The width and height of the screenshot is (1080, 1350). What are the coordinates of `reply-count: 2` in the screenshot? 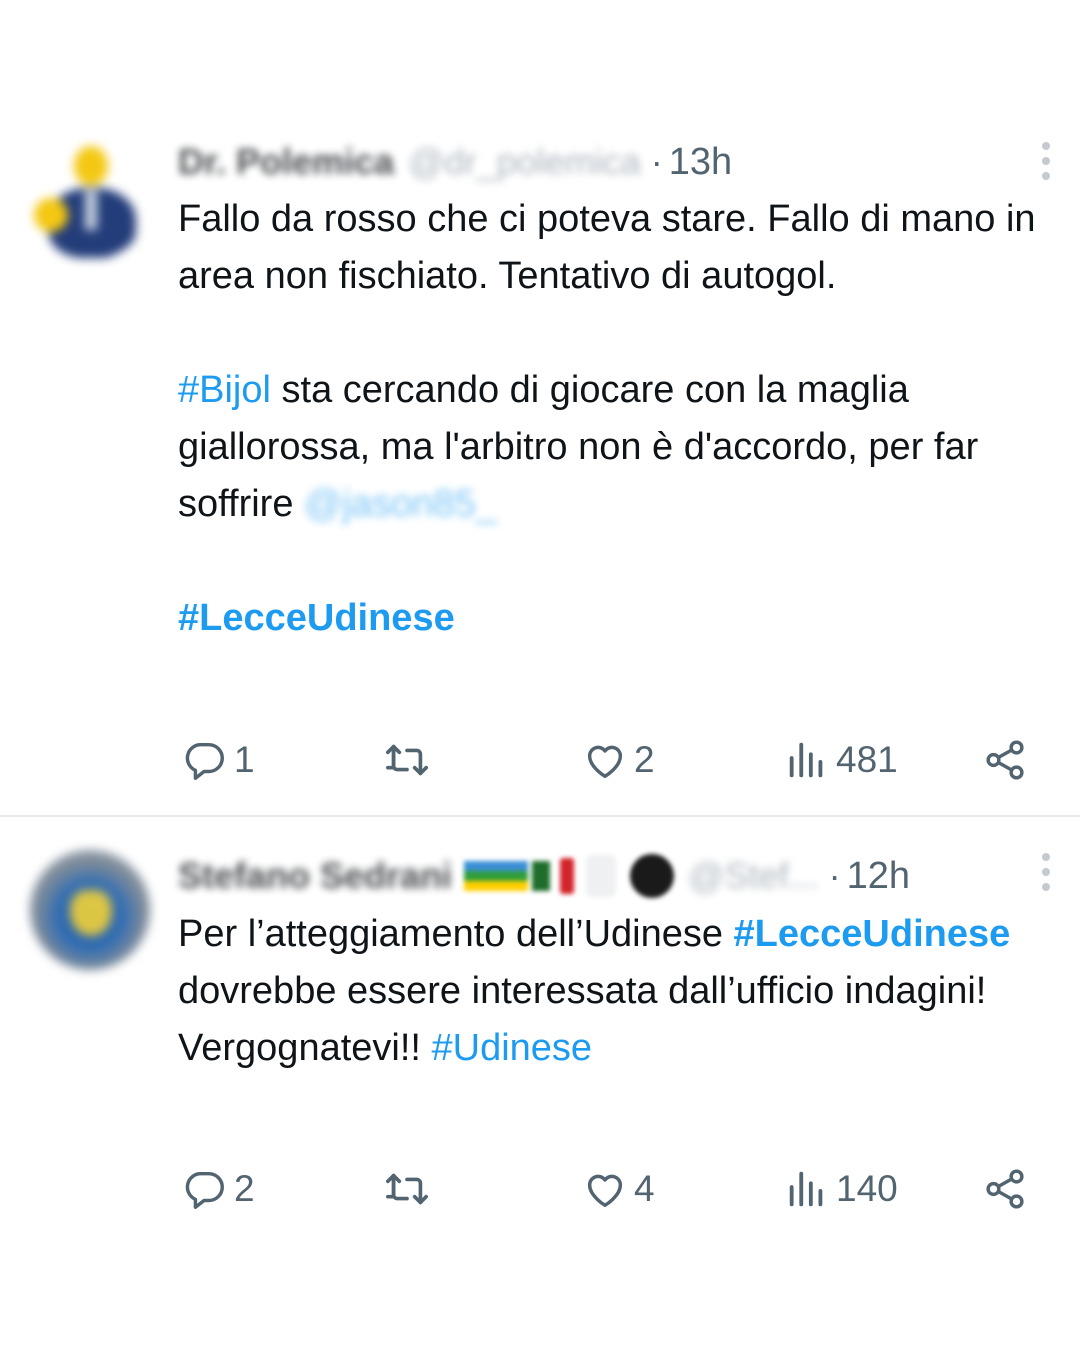 It's located at (244, 1188).